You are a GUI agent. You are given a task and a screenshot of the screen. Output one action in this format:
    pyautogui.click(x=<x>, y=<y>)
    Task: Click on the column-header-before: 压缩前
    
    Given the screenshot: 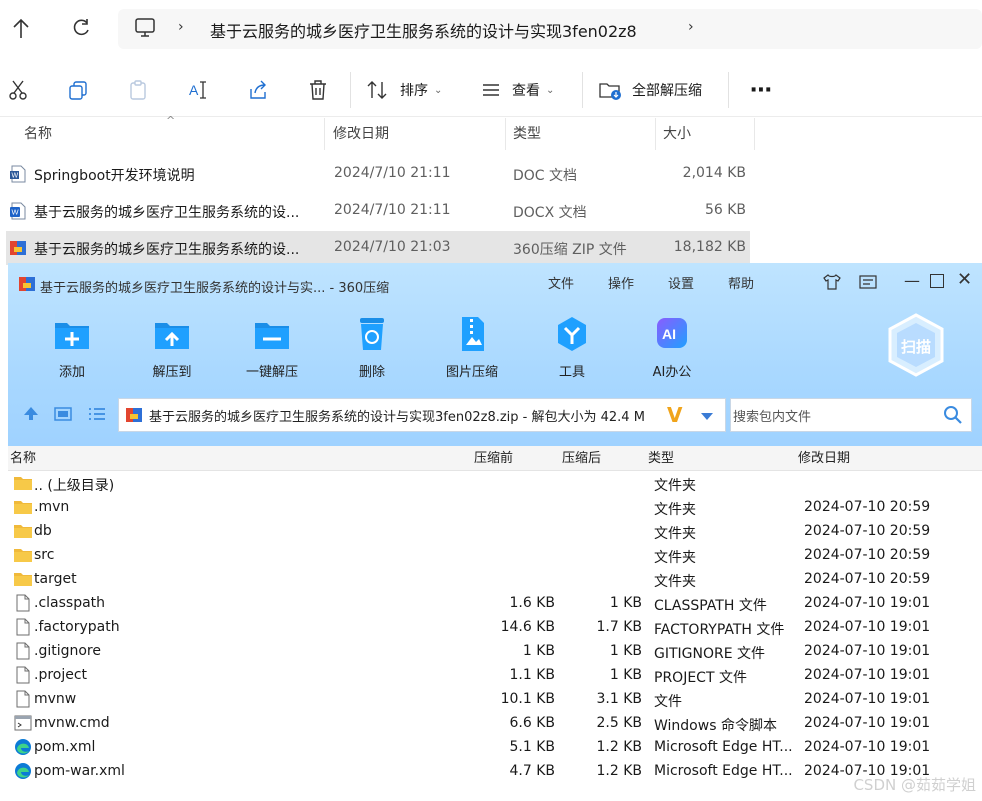 What is the action you would take?
    pyautogui.click(x=493, y=459)
    